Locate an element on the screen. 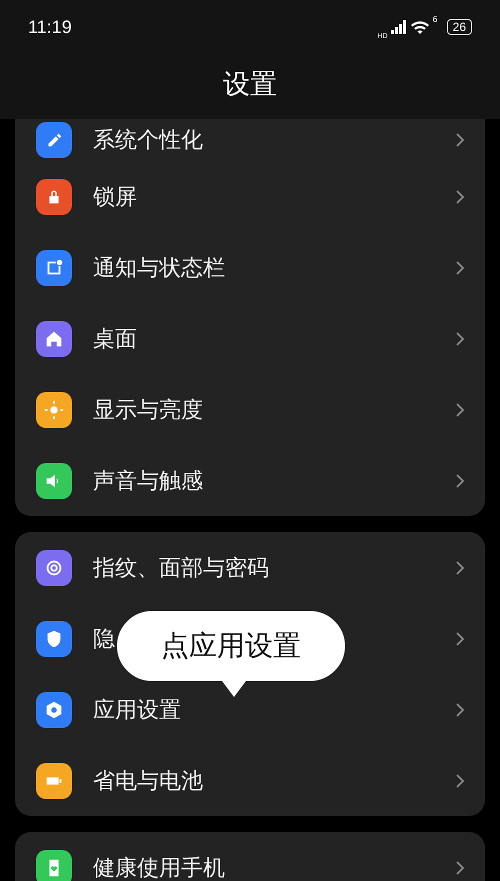  item-label: 桌面 is located at coordinates (115, 340).